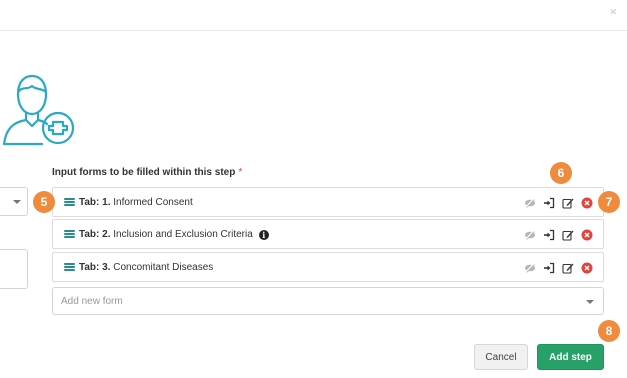 The image size is (627, 378). Describe the element at coordinates (570, 357) in the screenshot. I see `add-step-button: Add step` at that location.